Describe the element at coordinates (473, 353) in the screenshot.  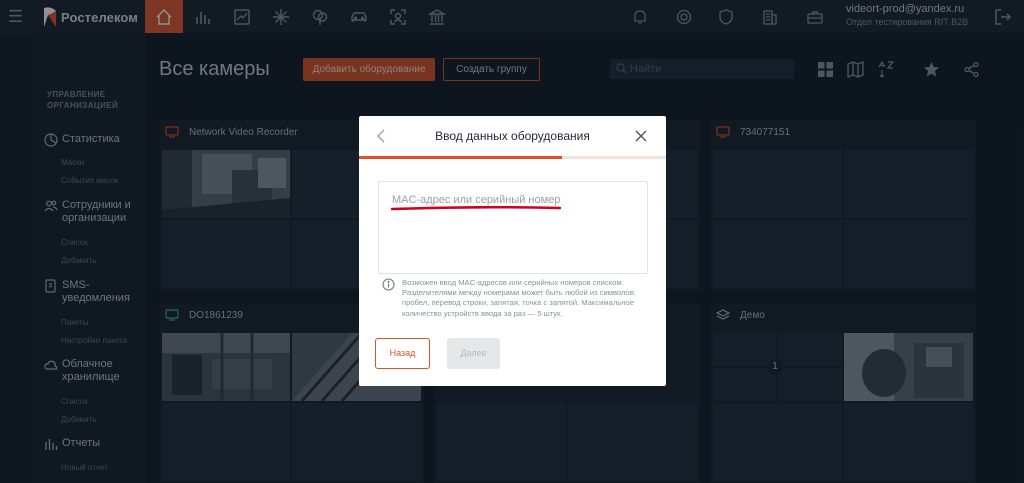
I see `next-button: Далее` at that location.